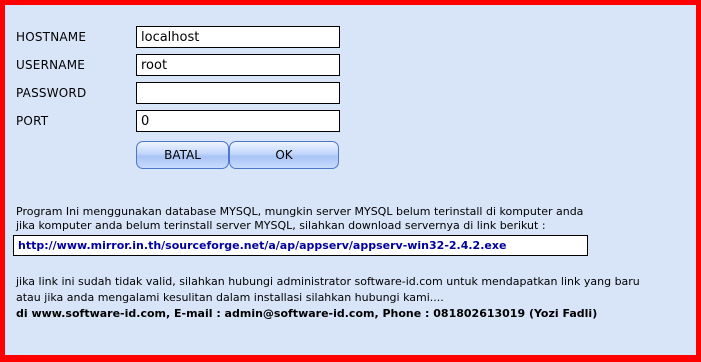 This screenshot has height=362, width=701. Describe the element at coordinates (238, 121) in the screenshot. I see `port-input` at that location.